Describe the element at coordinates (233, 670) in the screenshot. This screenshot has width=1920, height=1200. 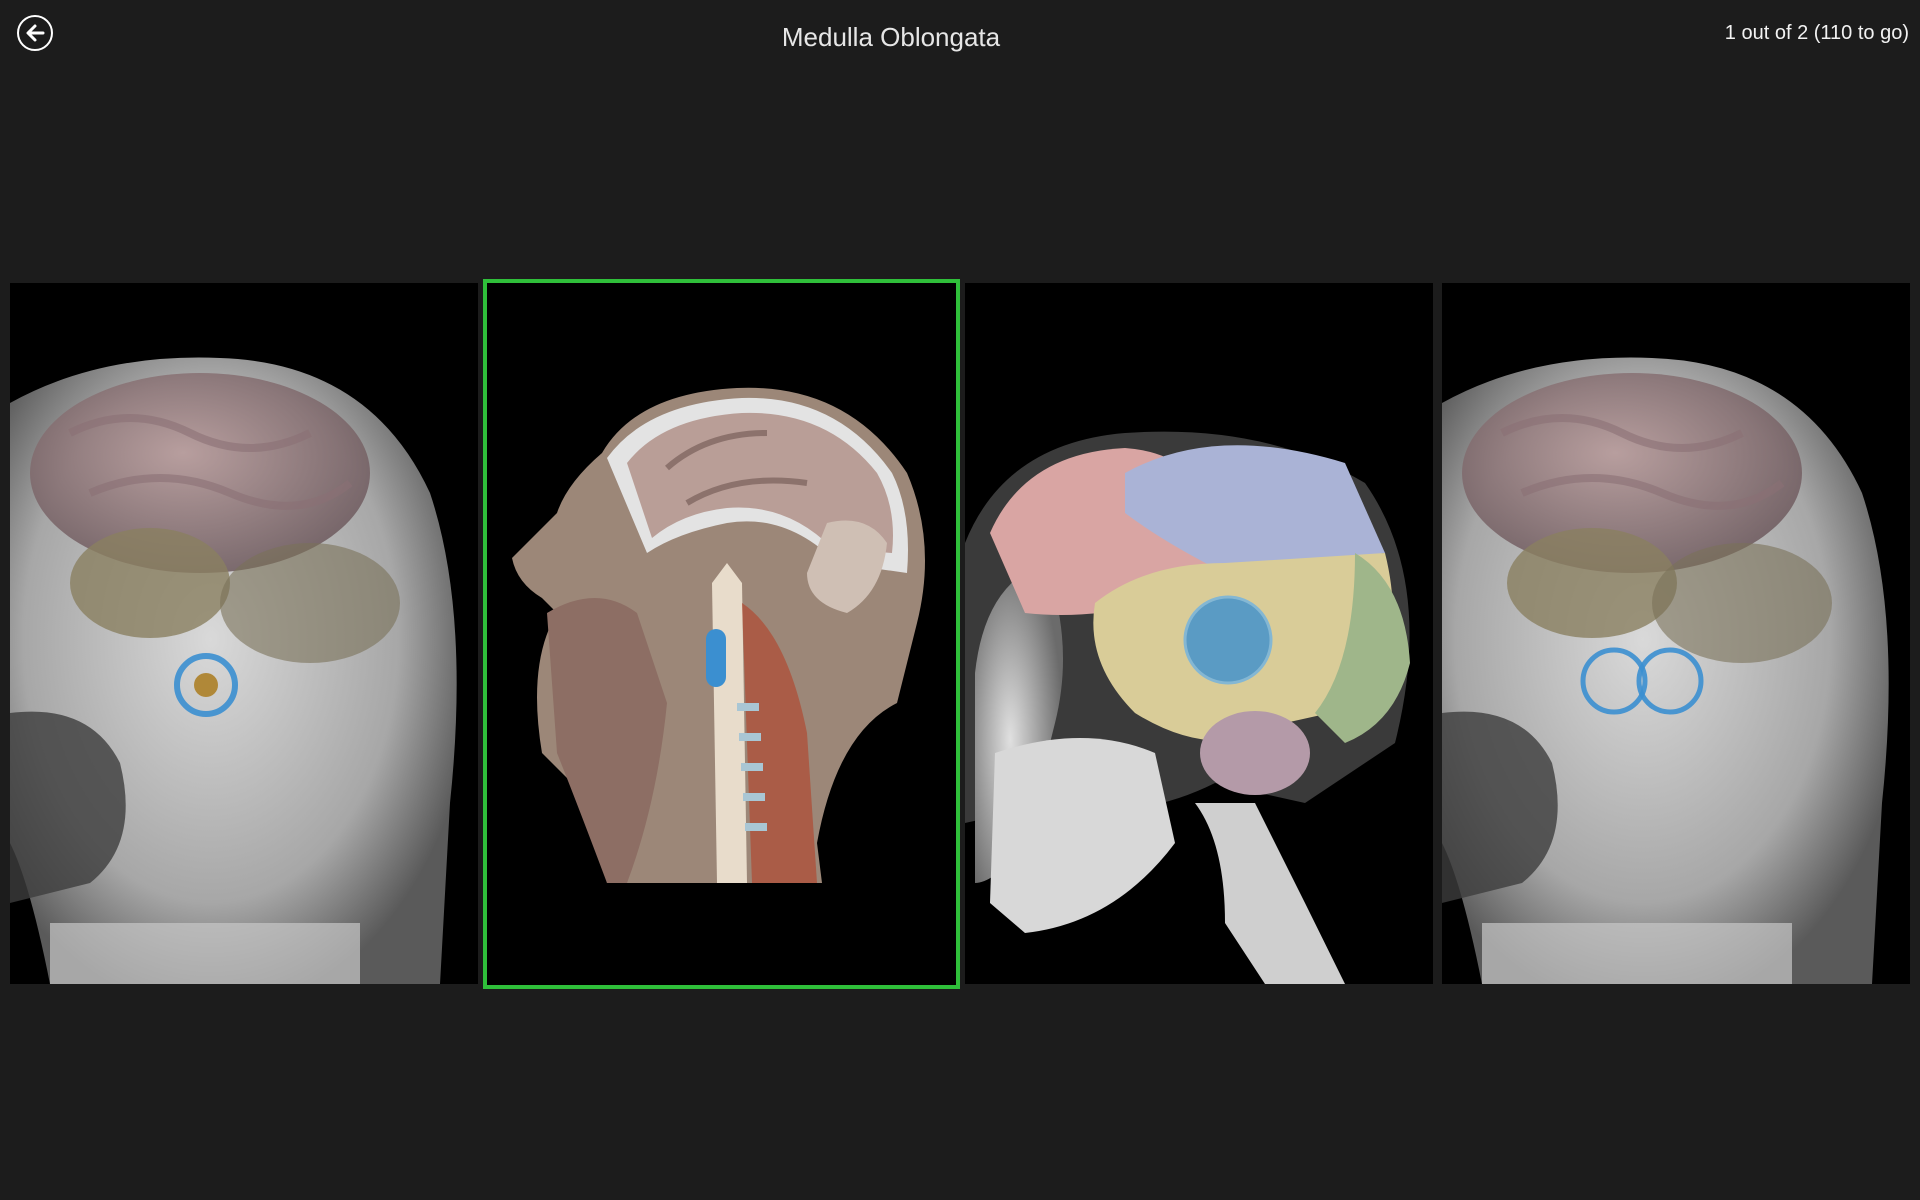
I see `skull-brainstem-illustration` at that location.